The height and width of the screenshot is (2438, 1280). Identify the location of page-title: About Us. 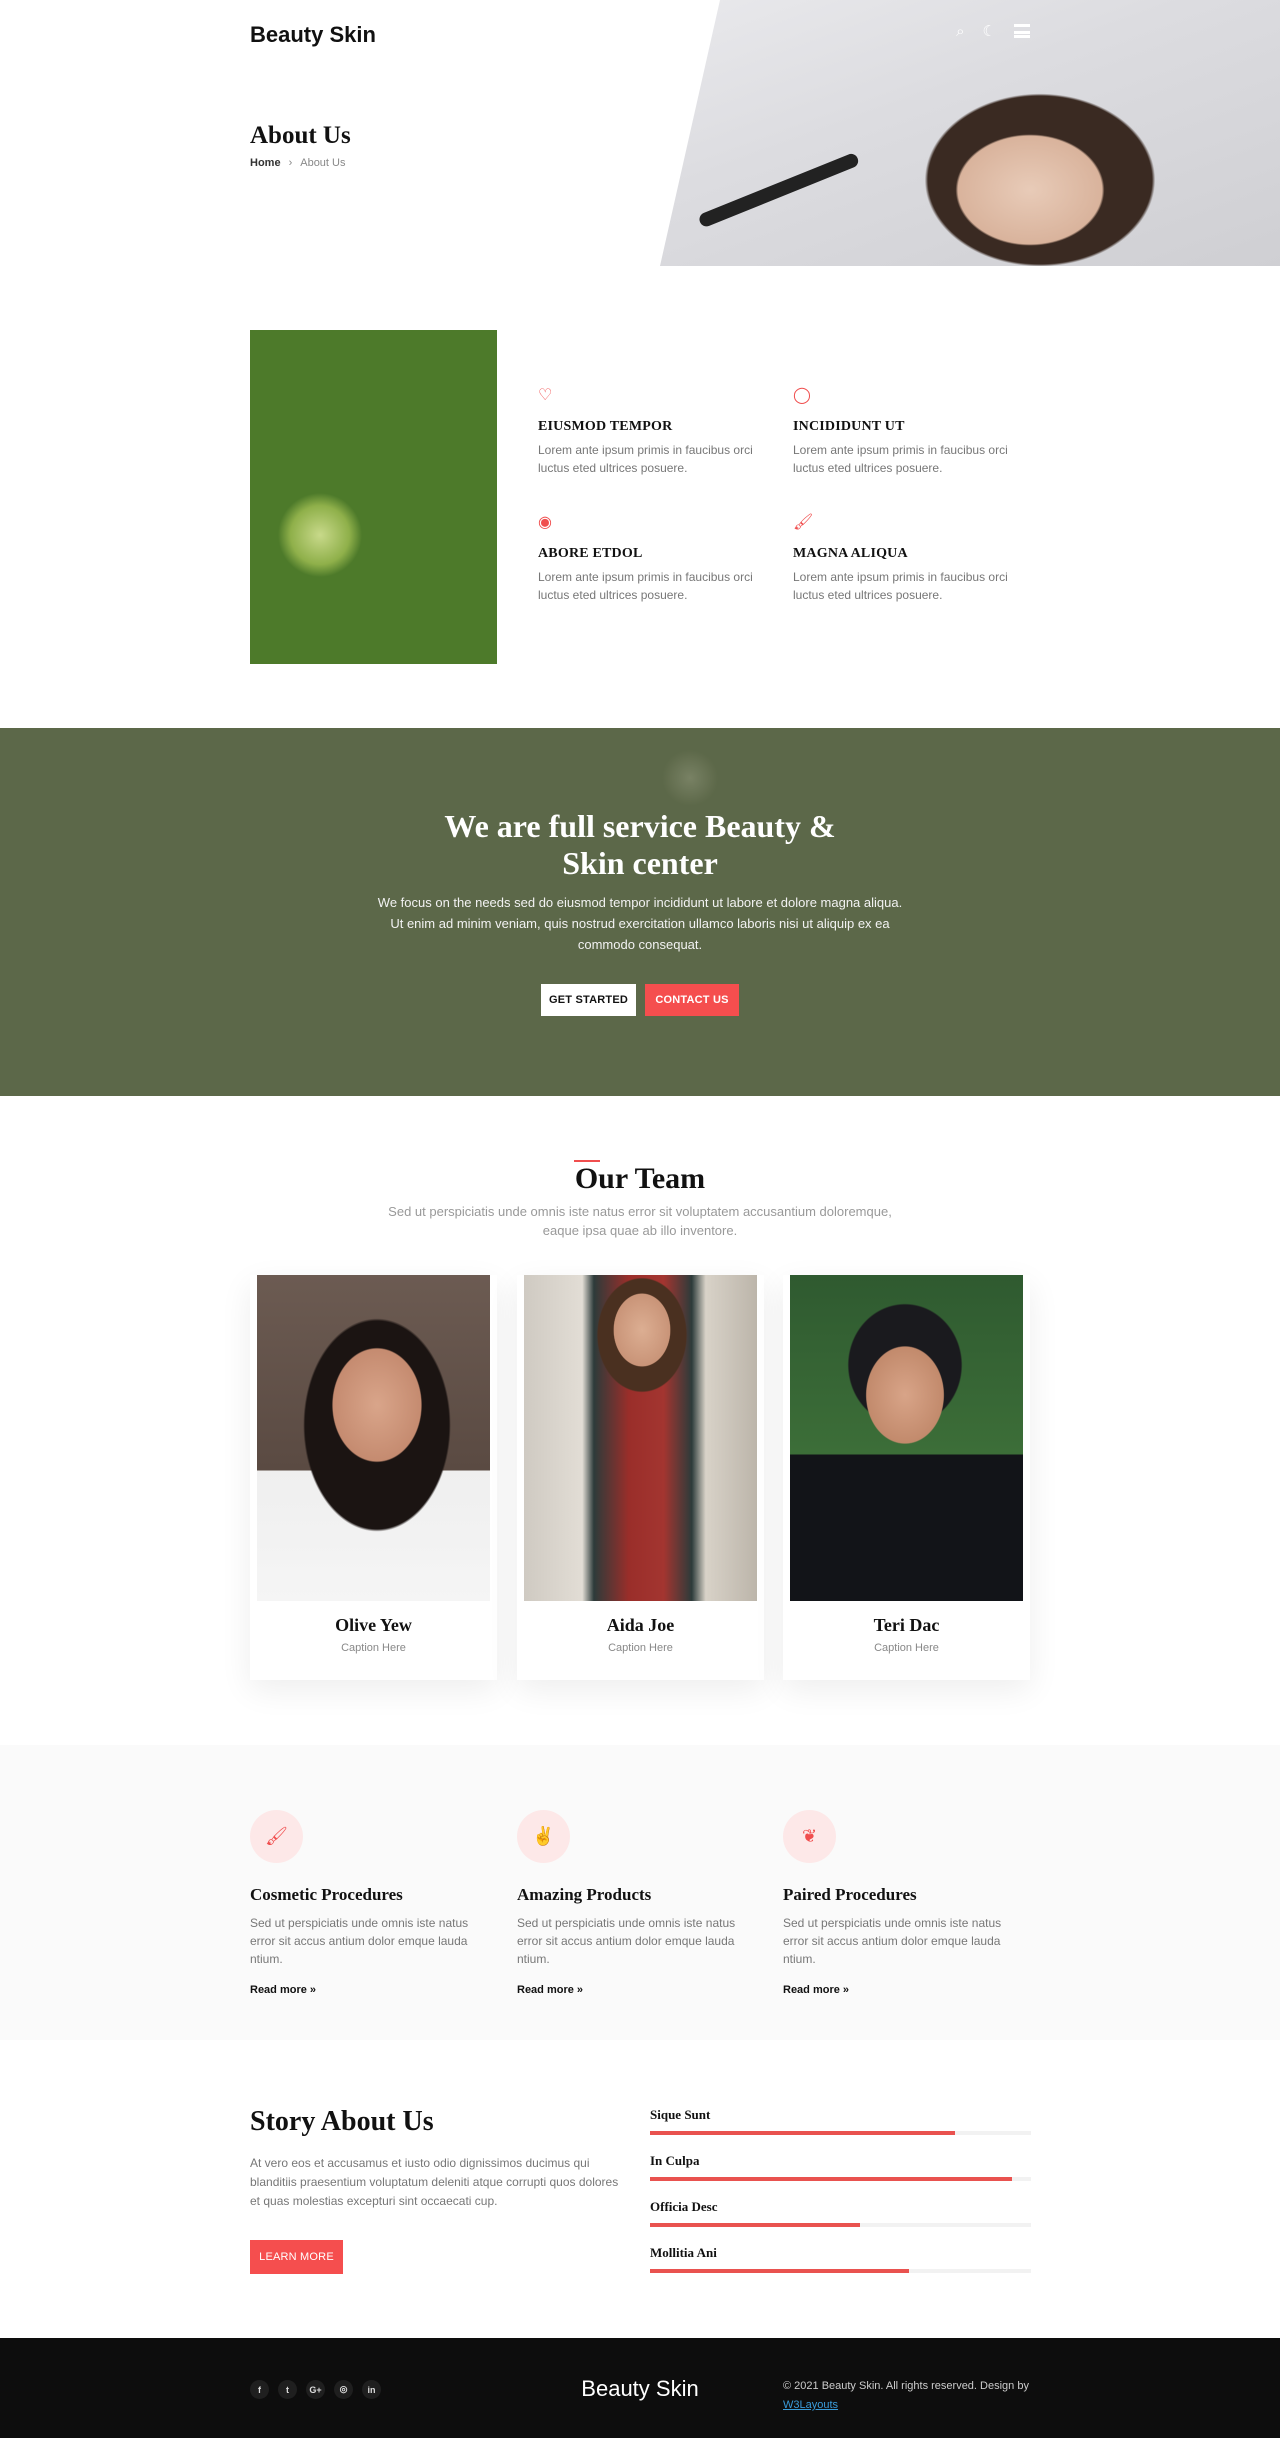
(300, 135).